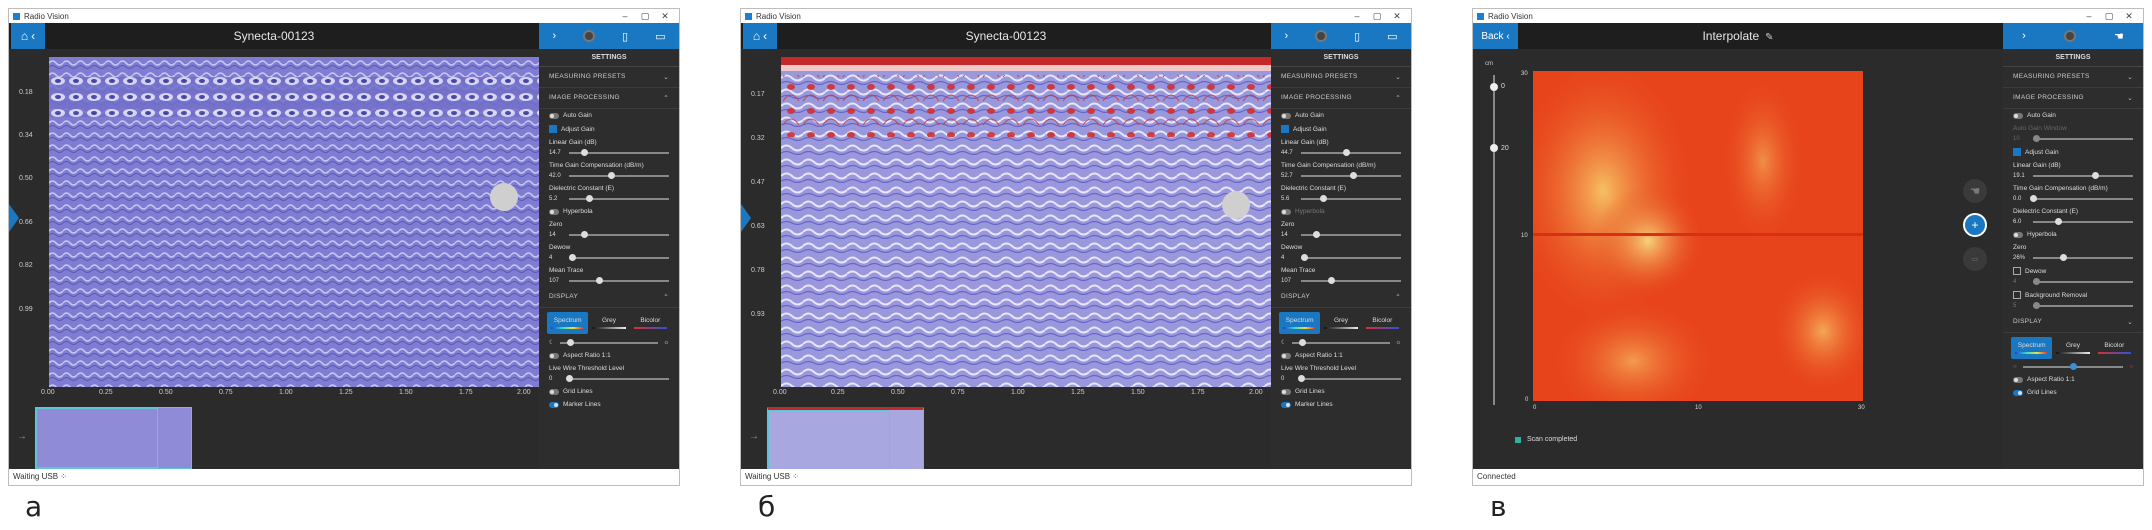 This screenshot has height=530, width=2152. Describe the element at coordinates (609, 343) in the screenshot. I see `palette-contrast-slider: ☾ ☼` at that location.